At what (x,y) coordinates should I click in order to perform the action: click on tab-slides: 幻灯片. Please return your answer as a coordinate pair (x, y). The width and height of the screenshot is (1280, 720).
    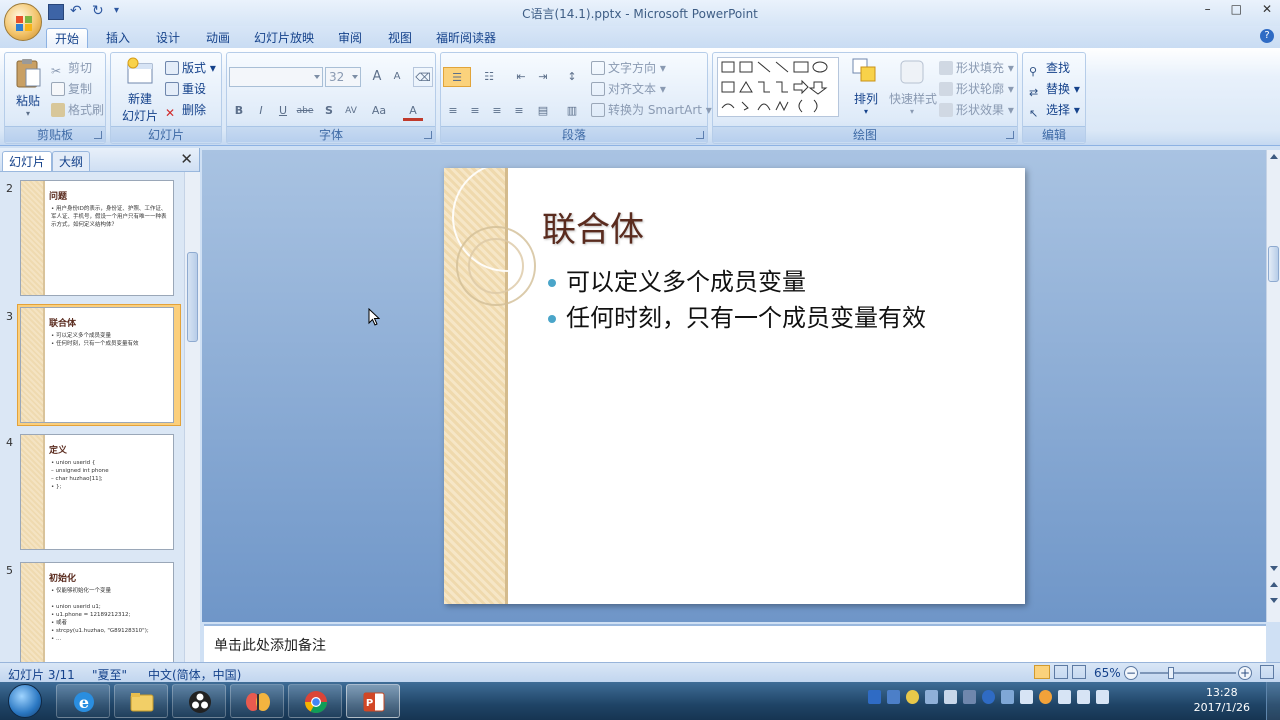
    Looking at the image, I should click on (27, 161).